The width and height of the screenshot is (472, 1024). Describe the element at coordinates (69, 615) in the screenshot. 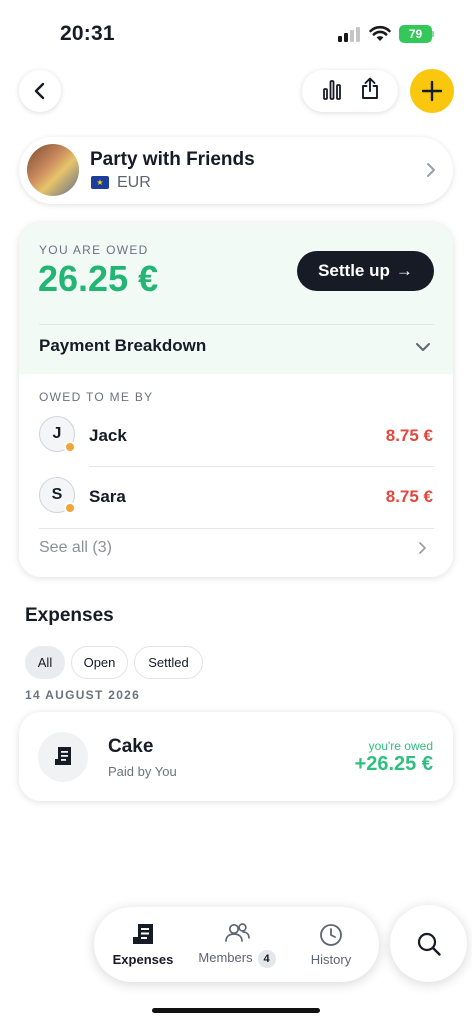

I see `expenses-title: Expenses` at that location.